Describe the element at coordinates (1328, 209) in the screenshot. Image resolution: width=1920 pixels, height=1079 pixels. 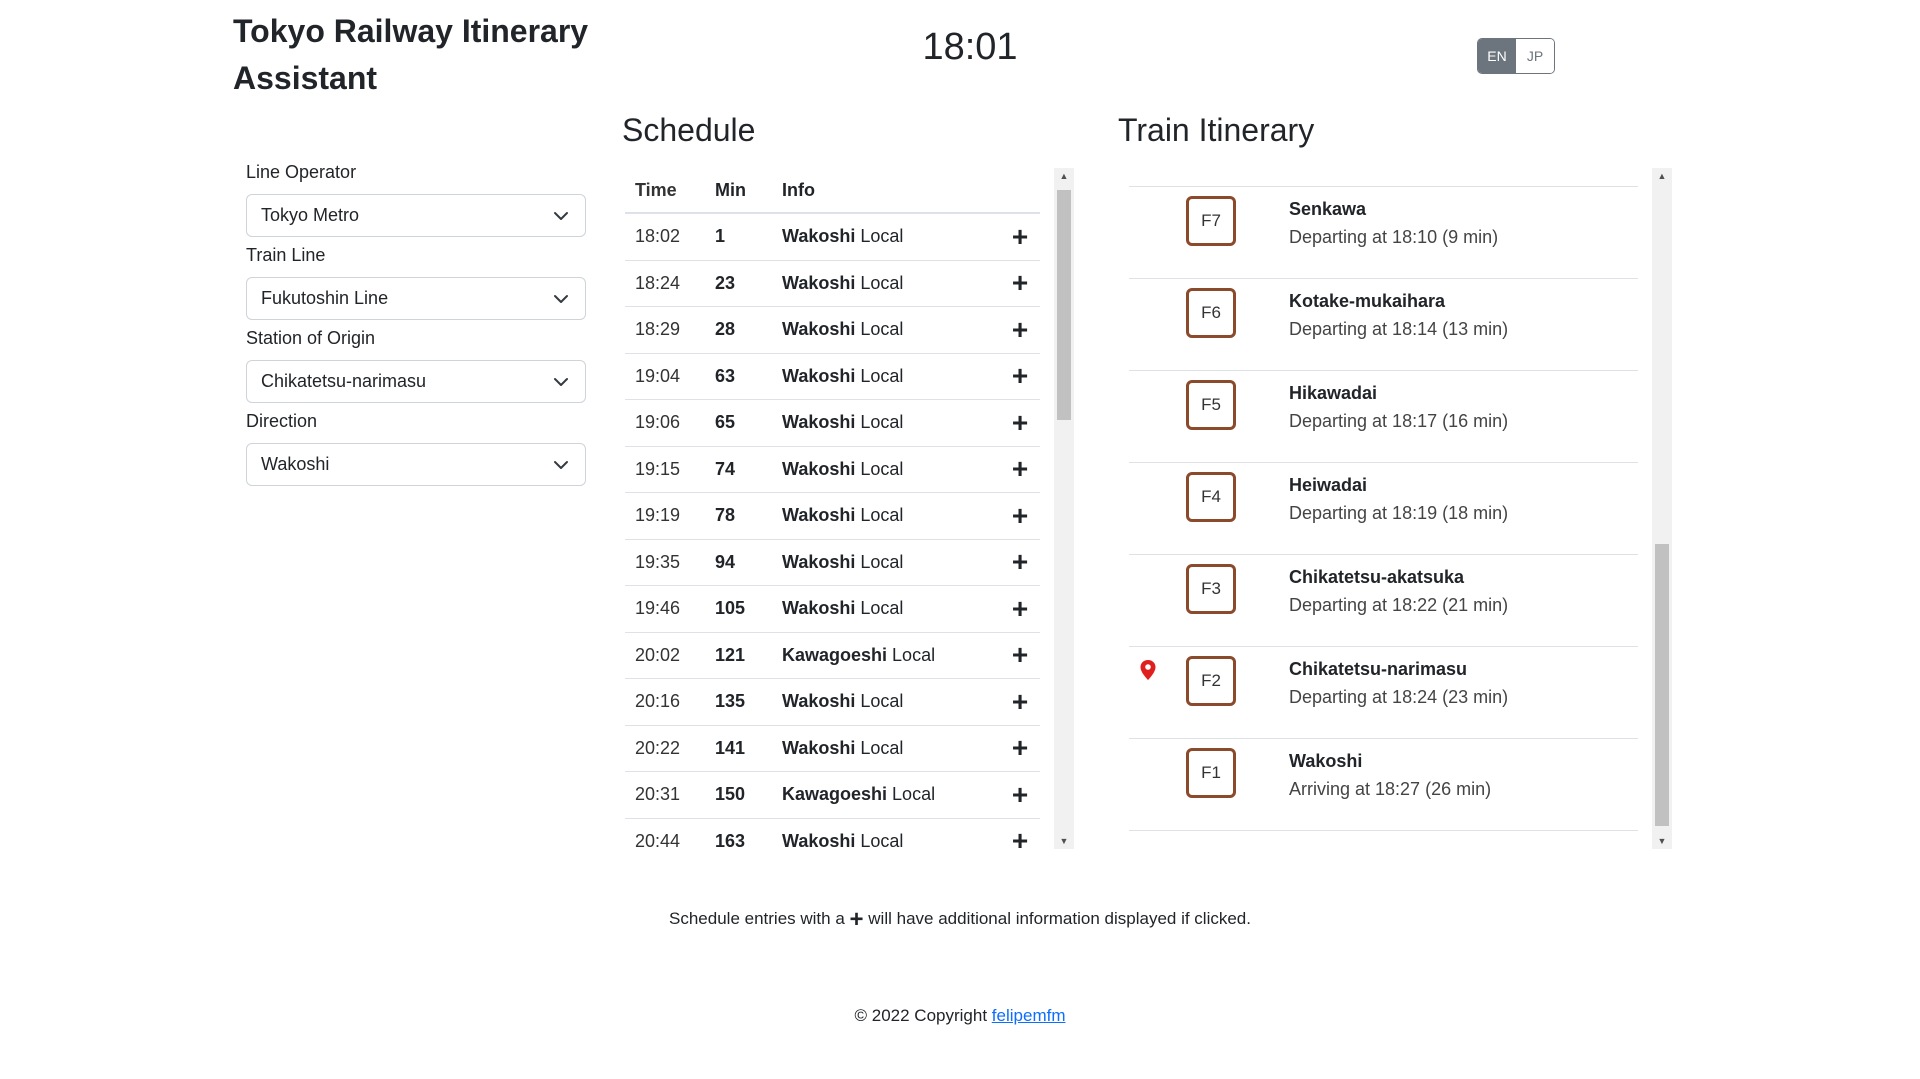
I see `station-name: Senkawa` at that location.